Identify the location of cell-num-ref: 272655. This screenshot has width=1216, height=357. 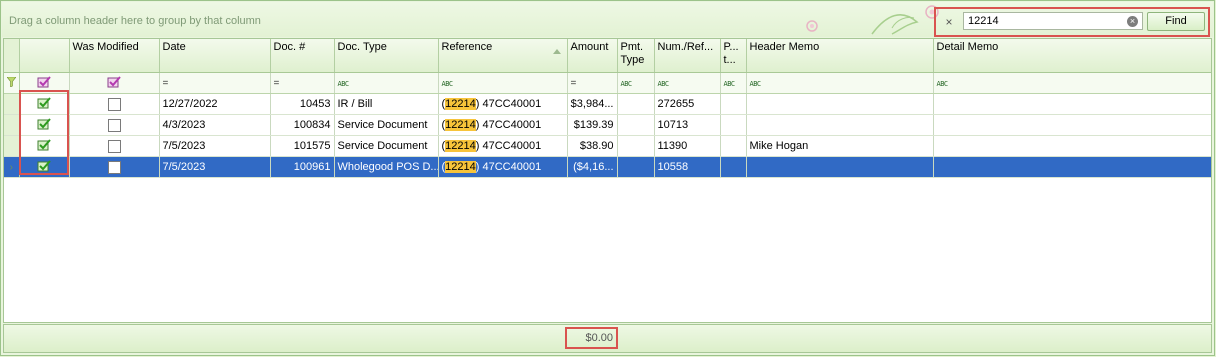
(687, 104).